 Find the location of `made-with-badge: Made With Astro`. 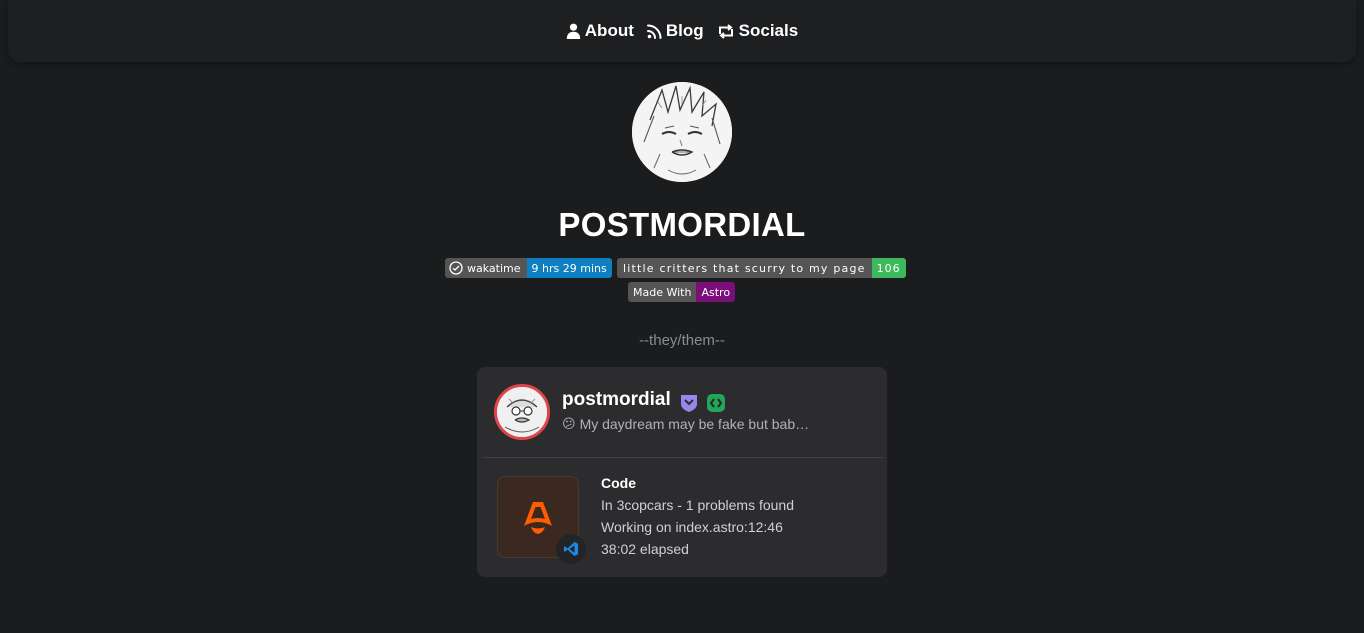

made-with-badge: Made With Astro is located at coordinates (682, 292).